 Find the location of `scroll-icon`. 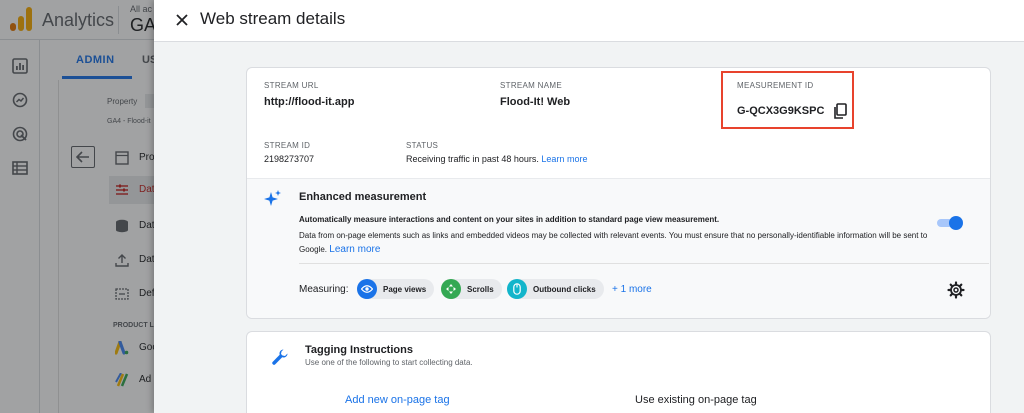

scroll-icon is located at coordinates (451, 289).